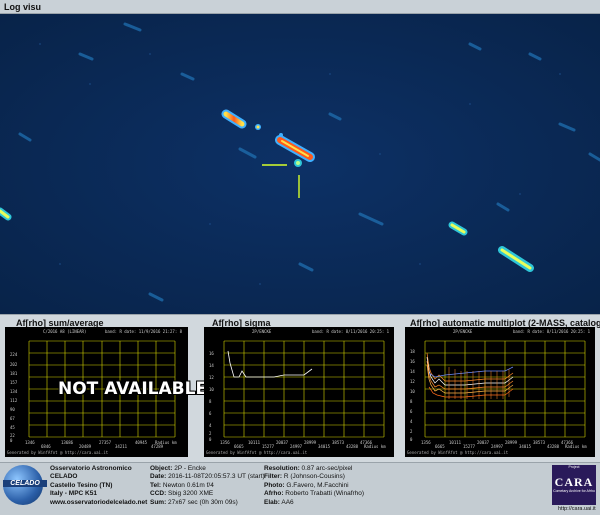 The height and width of the screenshot is (515, 600). Describe the element at coordinates (470, 375) in the screenshot. I see `multiplot-series` at that location.